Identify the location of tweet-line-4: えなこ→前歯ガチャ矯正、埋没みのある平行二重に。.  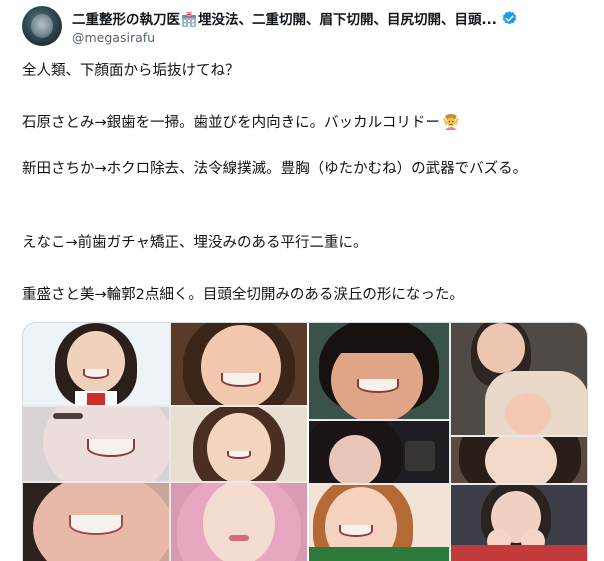
(195, 243).